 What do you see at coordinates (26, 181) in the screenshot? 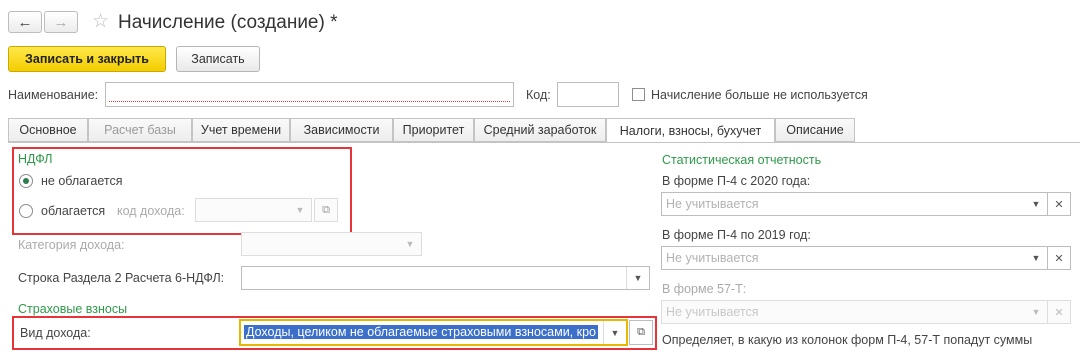
I see `not-taxed-radio` at bounding box center [26, 181].